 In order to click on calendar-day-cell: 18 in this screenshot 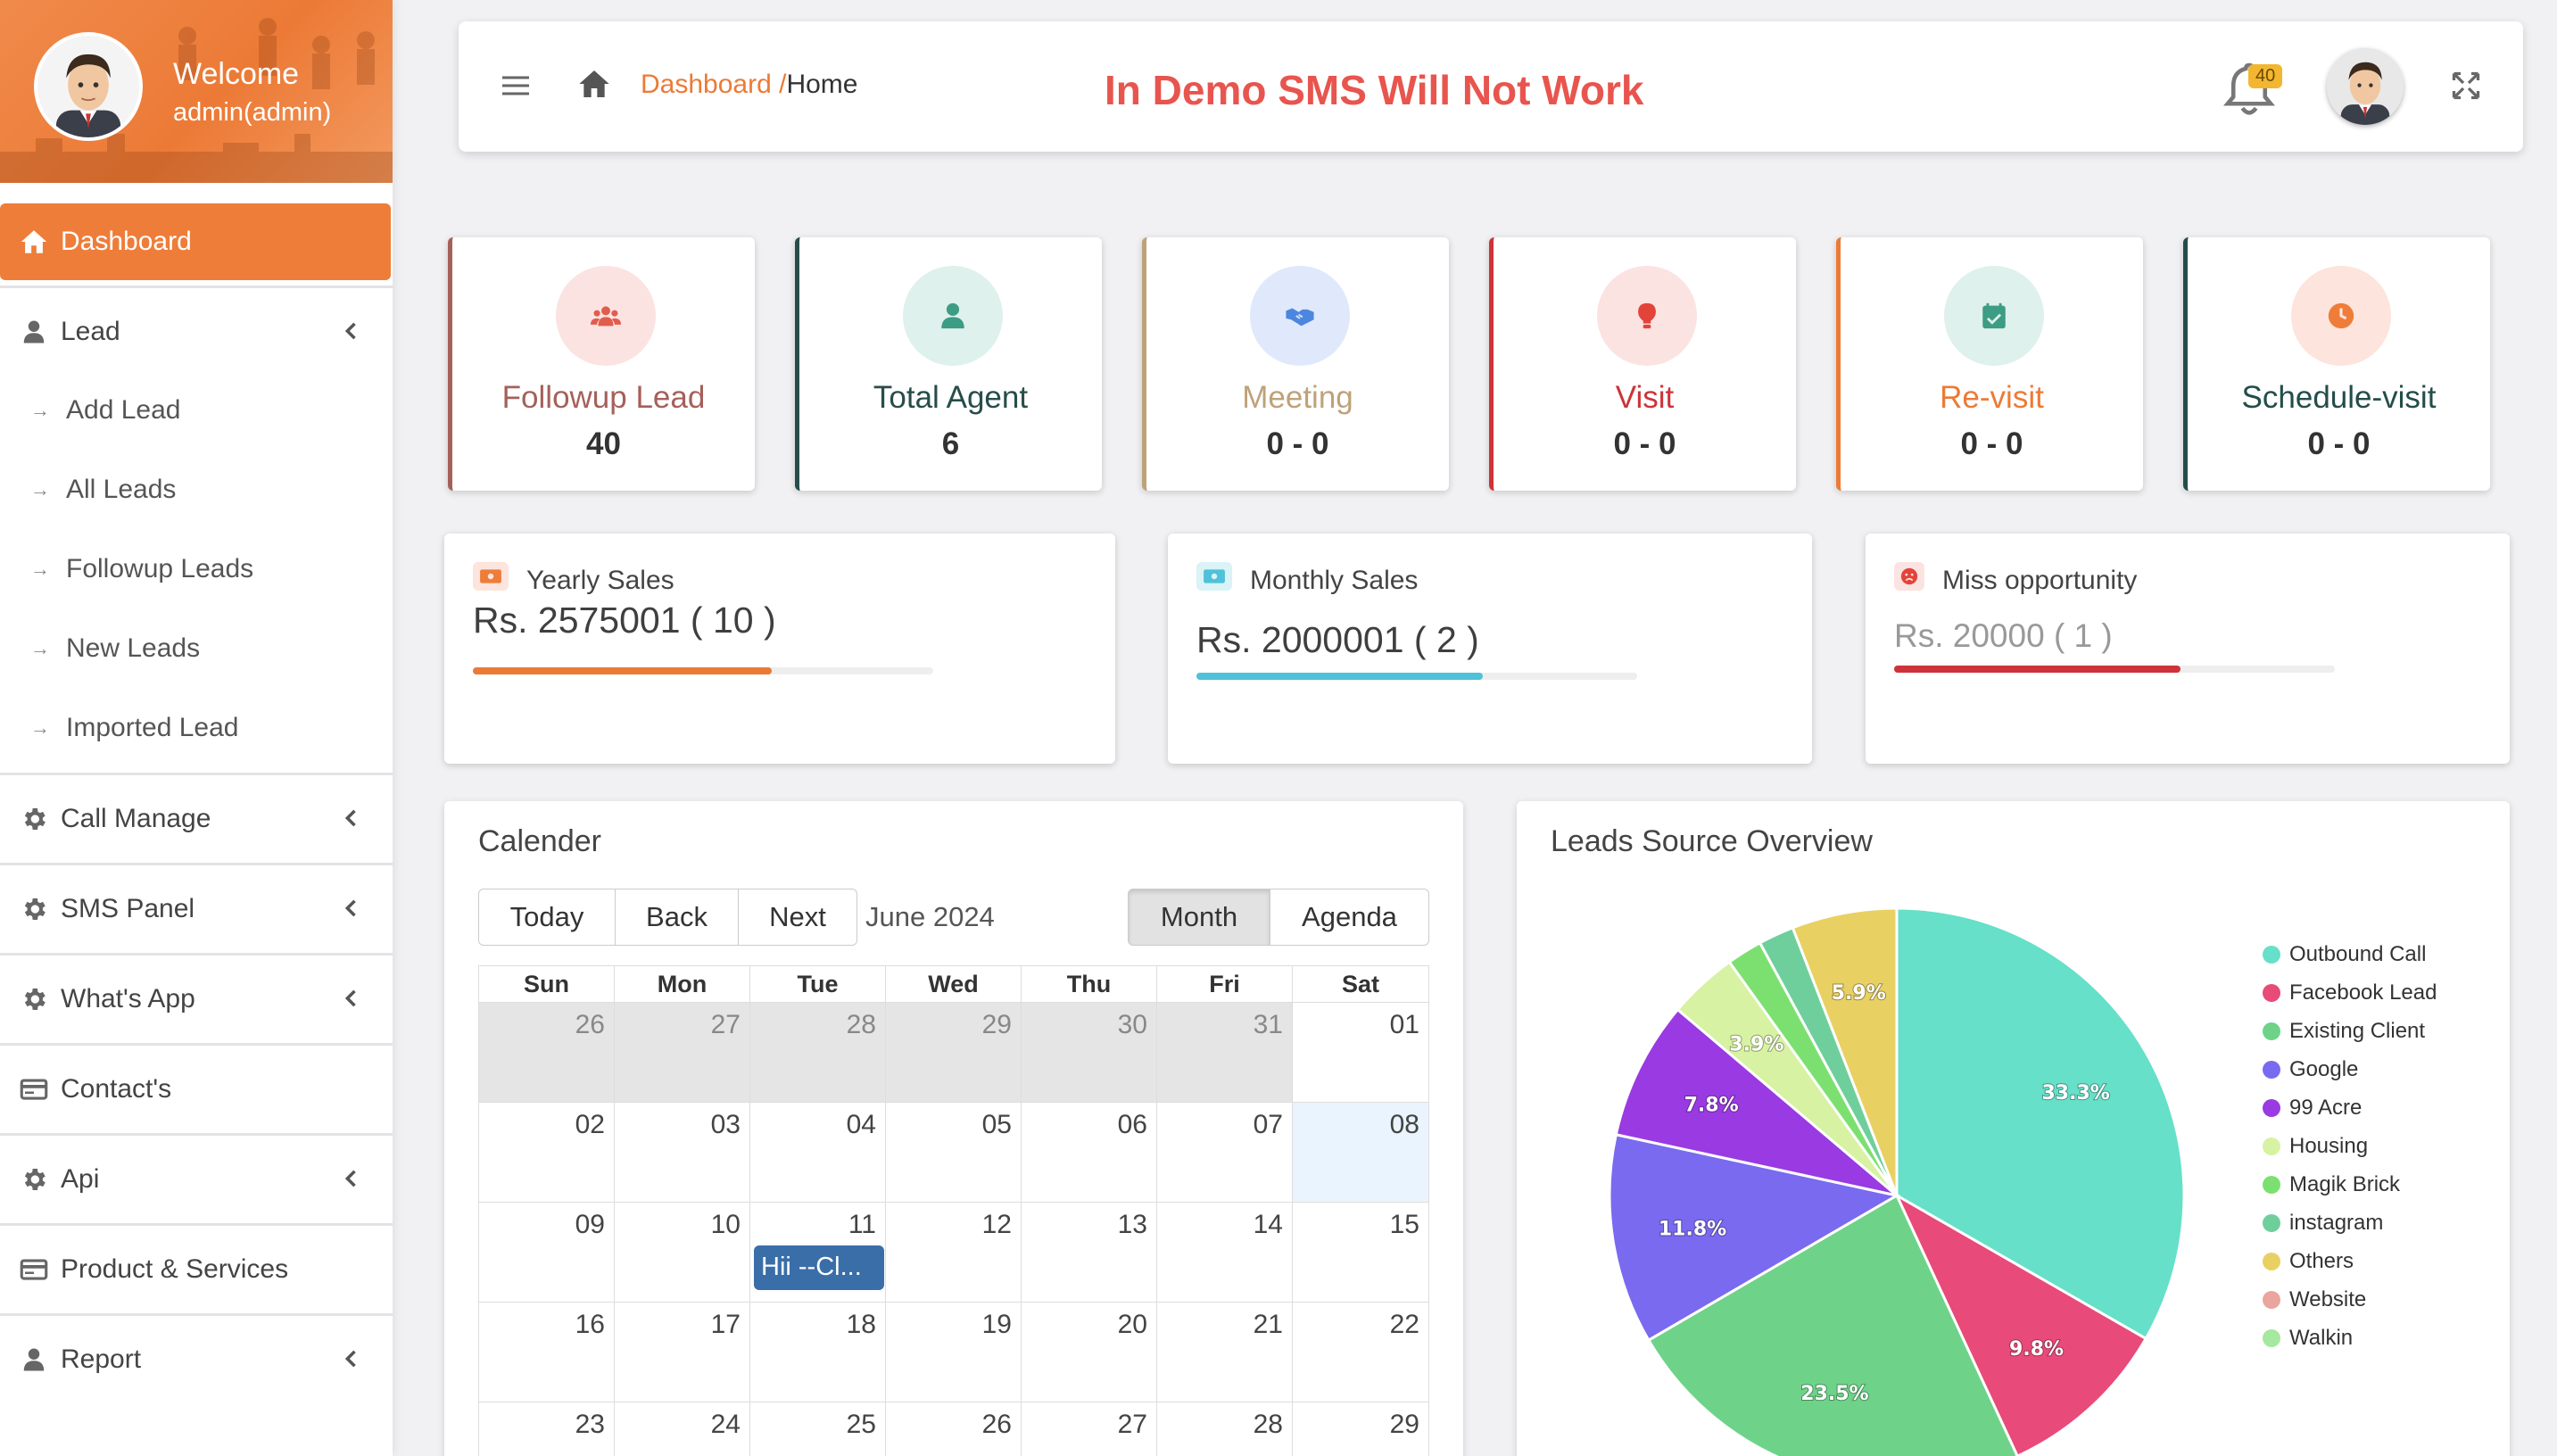, I will do `click(818, 1352)`.